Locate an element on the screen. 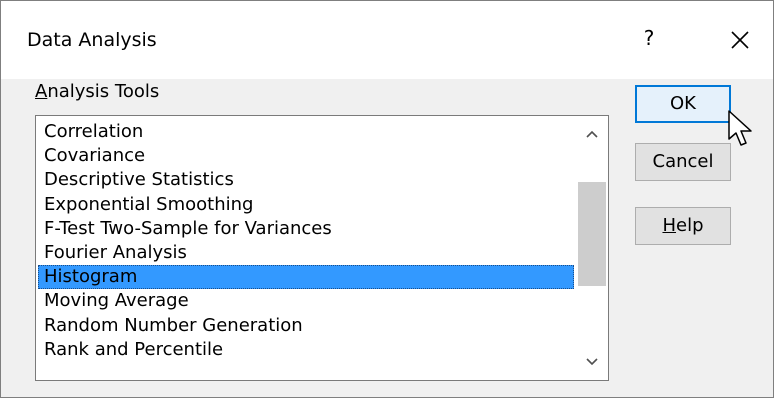 The width and height of the screenshot is (774, 398). help-mnemonic: H is located at coordinates (669, 225).